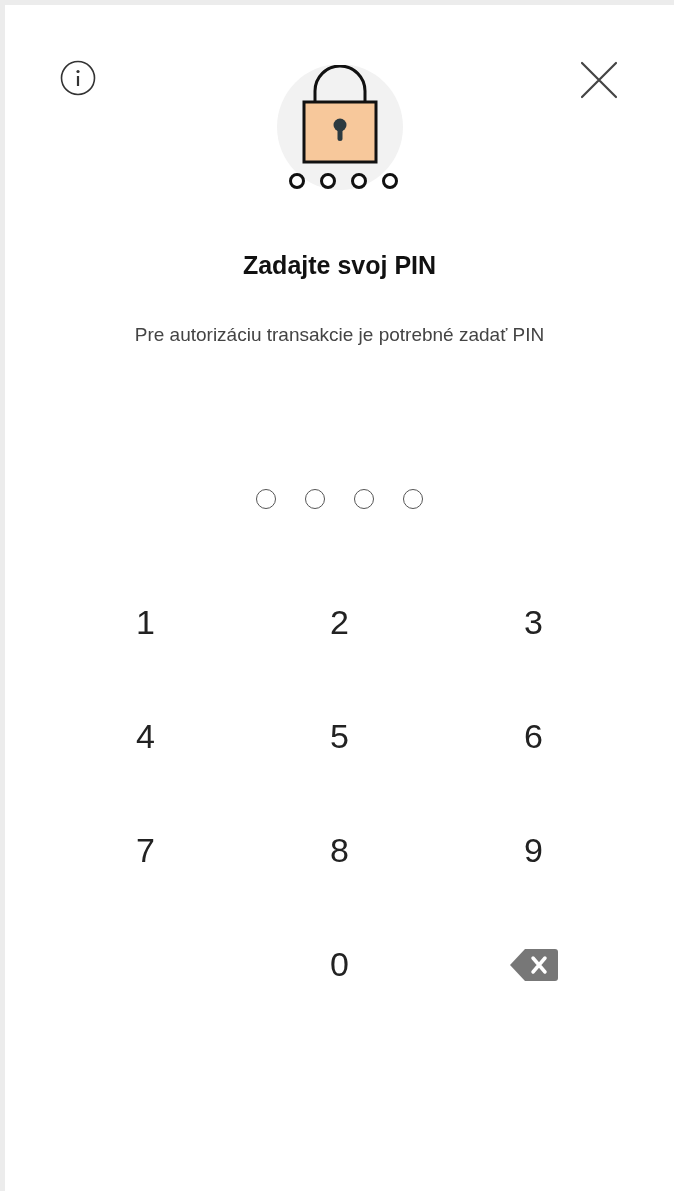 This screenshot has height=1191, width=674. What do you see at coordinates (145, 622) in the screenshot?
I see `keypad-key: 1` at bounding box center [145, 622].